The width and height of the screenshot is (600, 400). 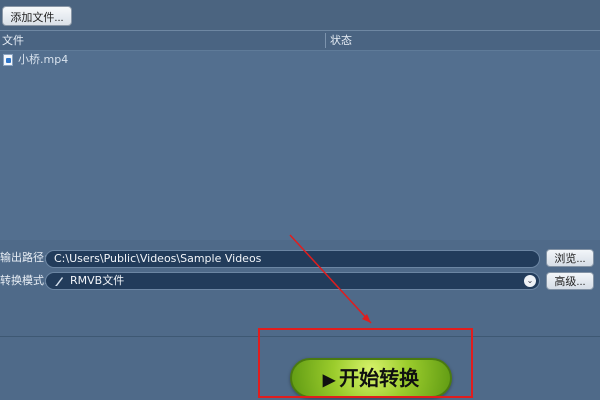 I want to click on chevron-down-icon: ⌄, so click(x=530, y=281).